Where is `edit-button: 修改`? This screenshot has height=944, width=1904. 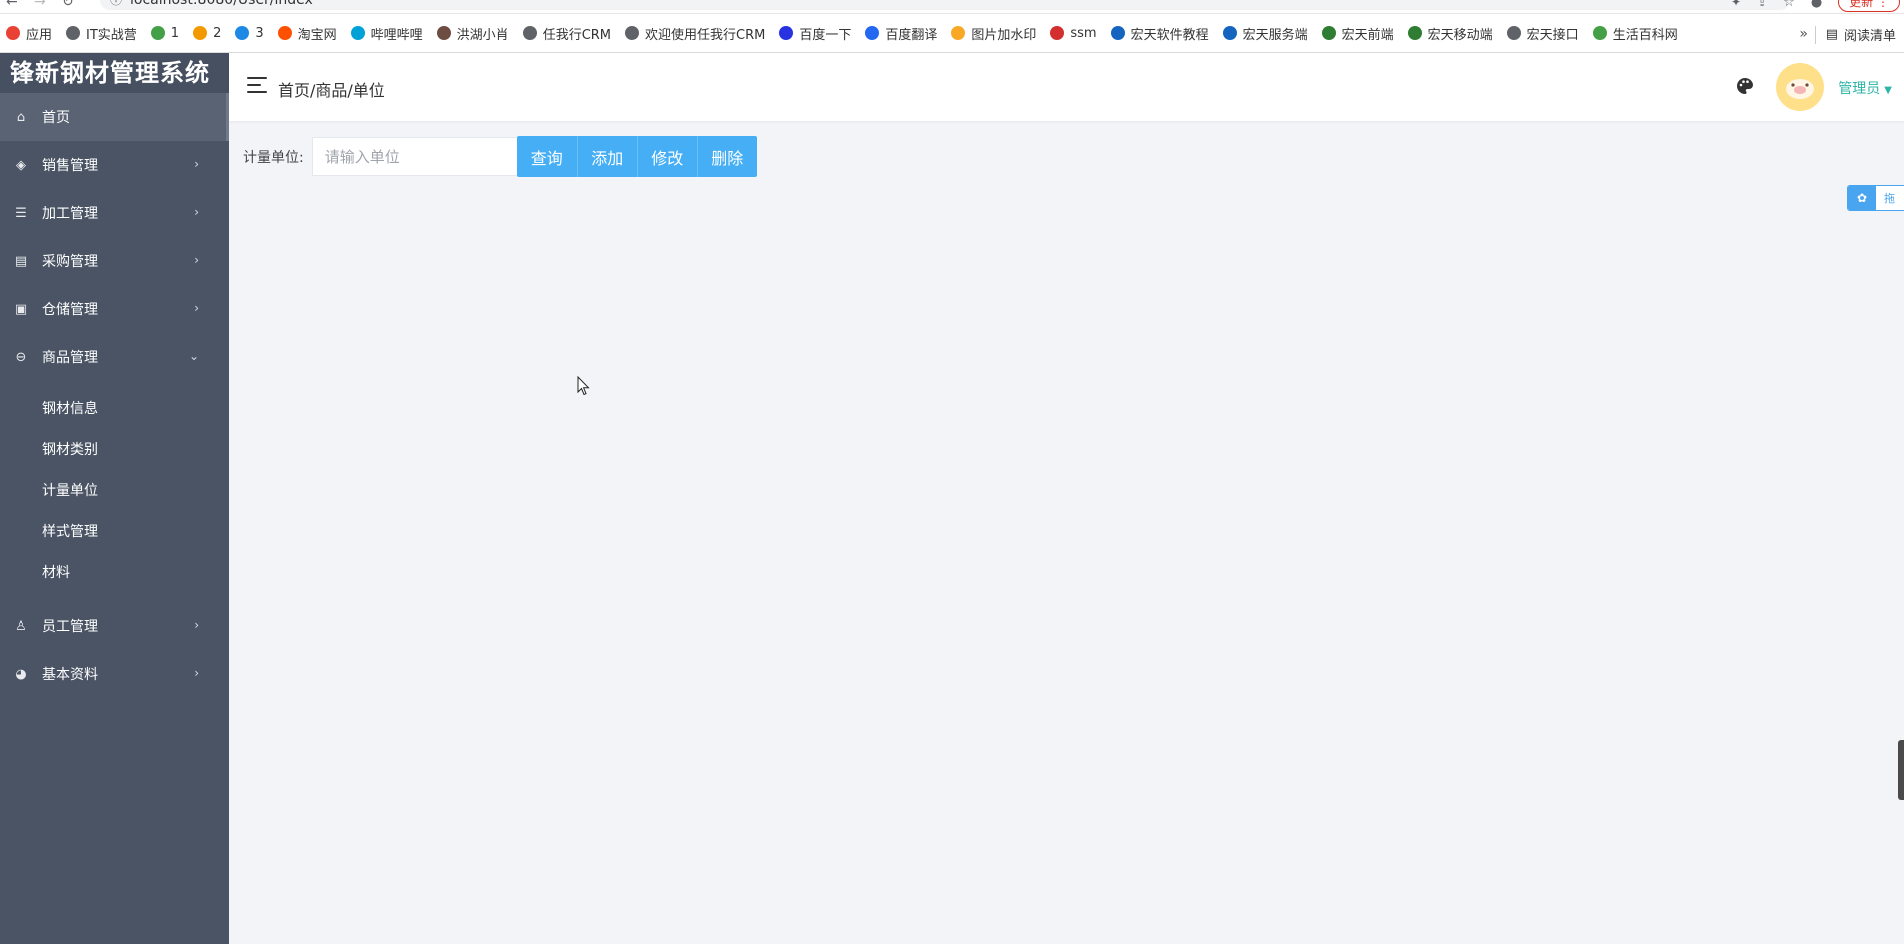
edit-button: 修改 is located at coordinates (666, 156).